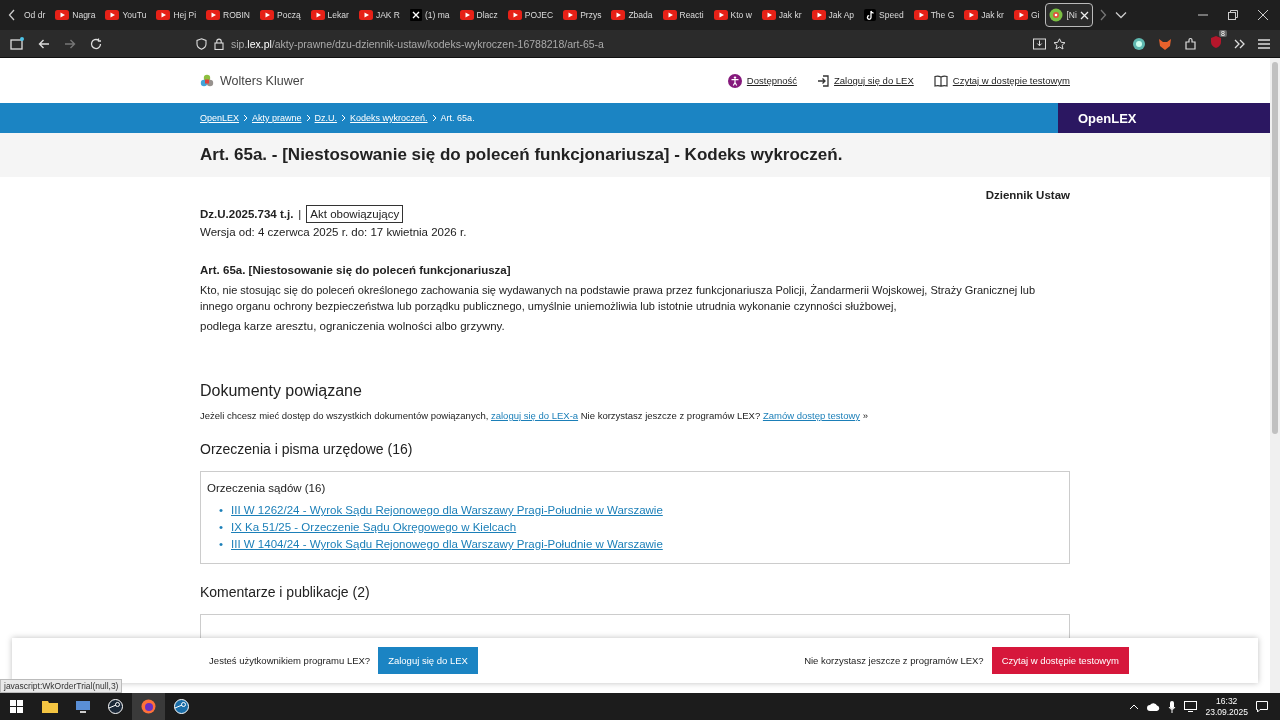  What do you see at coordinates (207, 80) in the screenshot?
I see `flower-logo-icon` at bounding box center [207, 80].